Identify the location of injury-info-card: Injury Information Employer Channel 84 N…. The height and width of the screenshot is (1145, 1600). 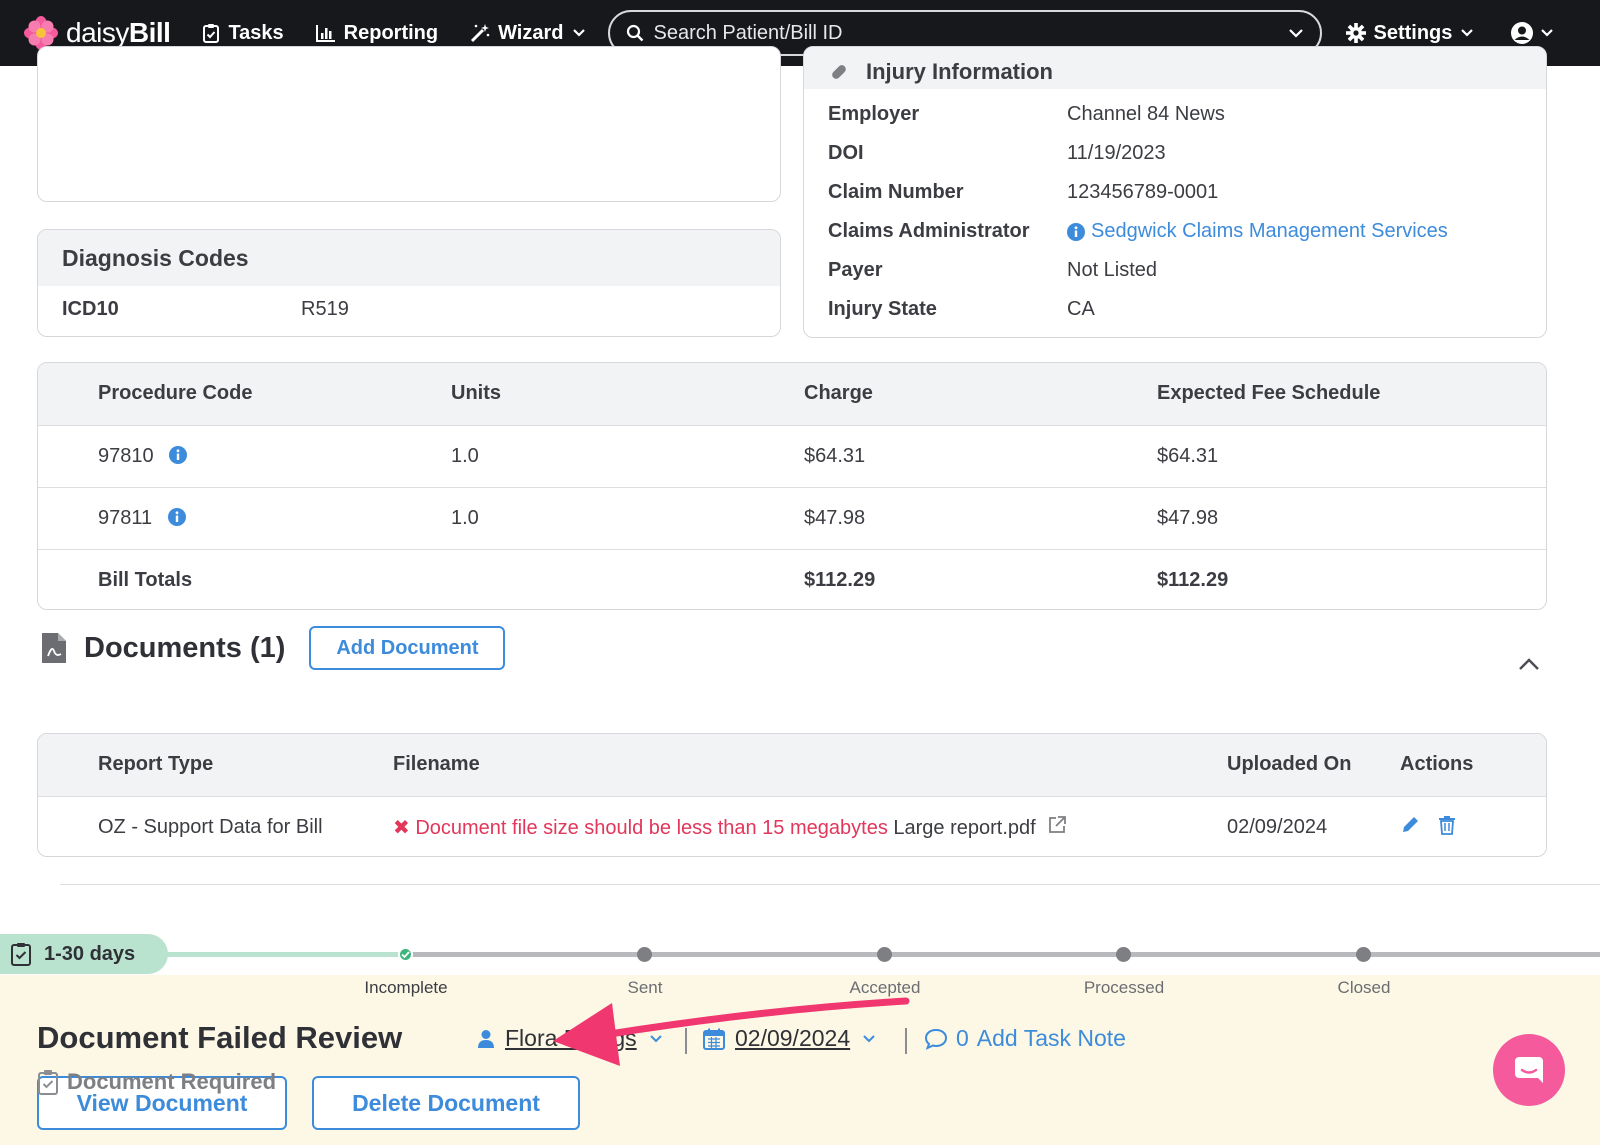
(1175, 192).